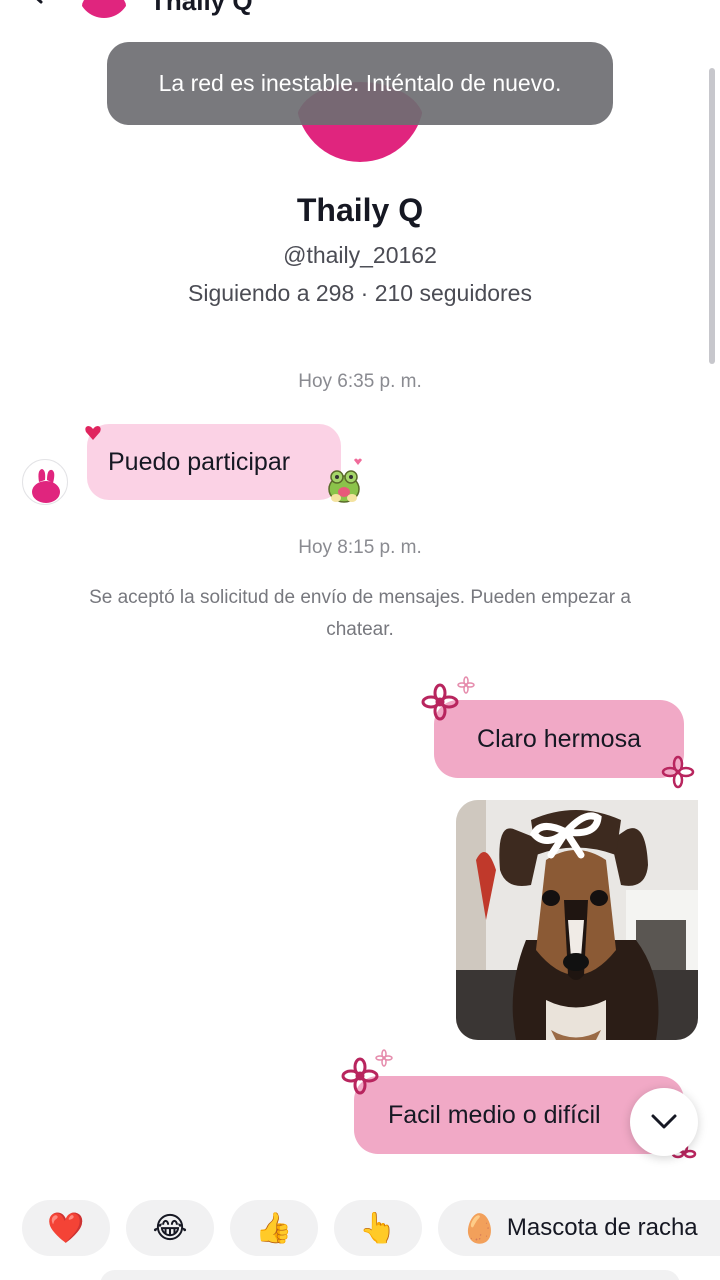 The image size is (720, 1280). Describe the element at coordinates (360, 547) in the screenshot. I see `timestamp: Hoy 8:15 p. m.` at that location.